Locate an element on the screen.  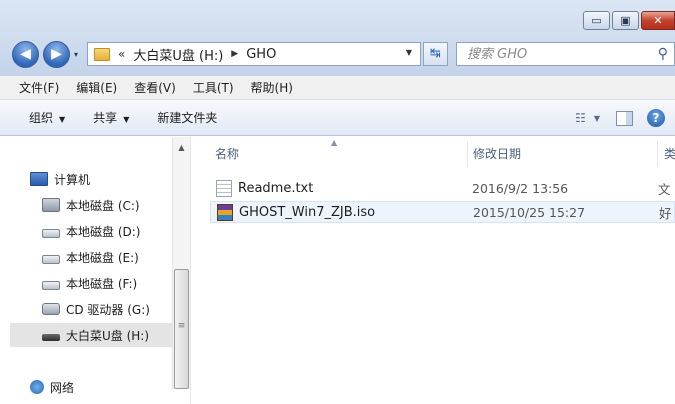
refresh-icon: ↹ is located at coordinates (435, 53).